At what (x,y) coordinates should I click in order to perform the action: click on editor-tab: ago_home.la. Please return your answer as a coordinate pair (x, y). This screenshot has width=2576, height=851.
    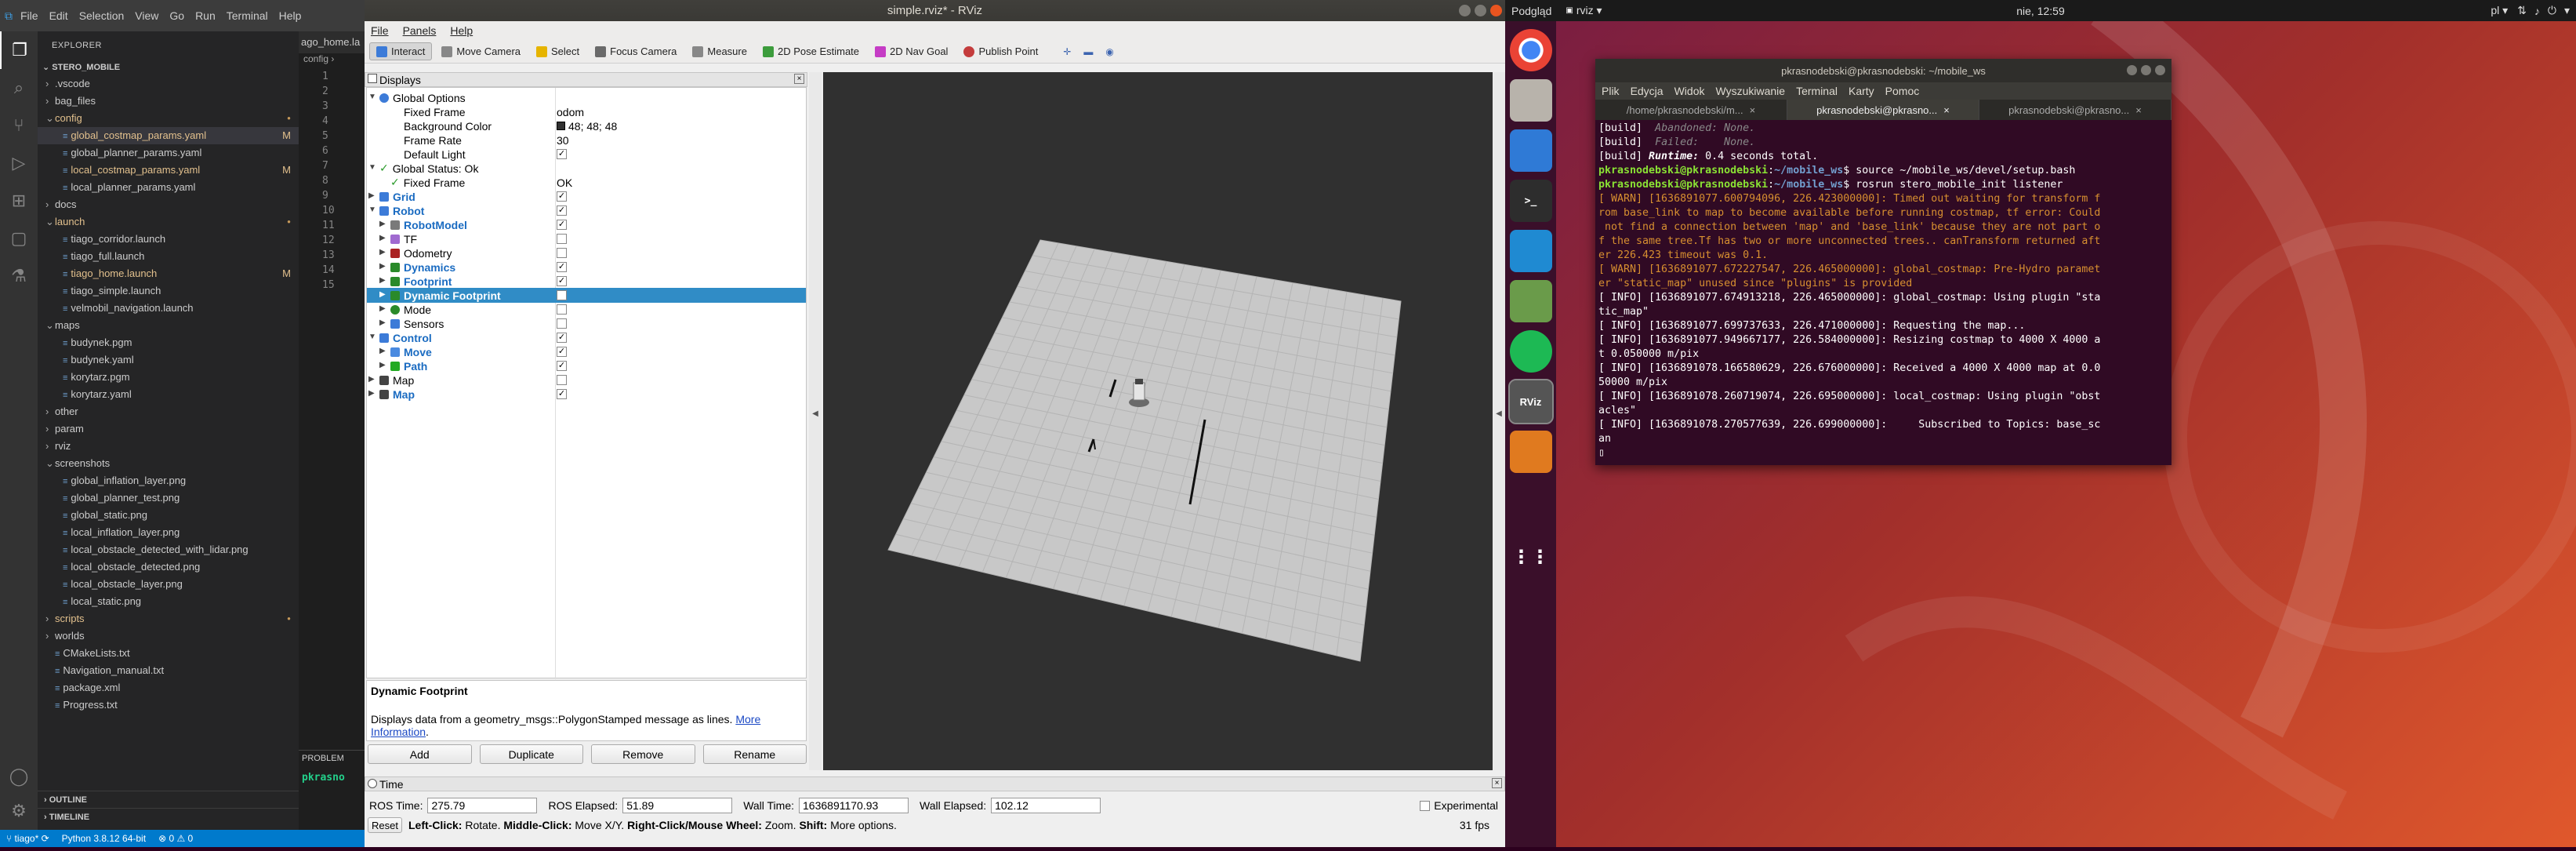
    Looking at the image, I should click on (332, 42).